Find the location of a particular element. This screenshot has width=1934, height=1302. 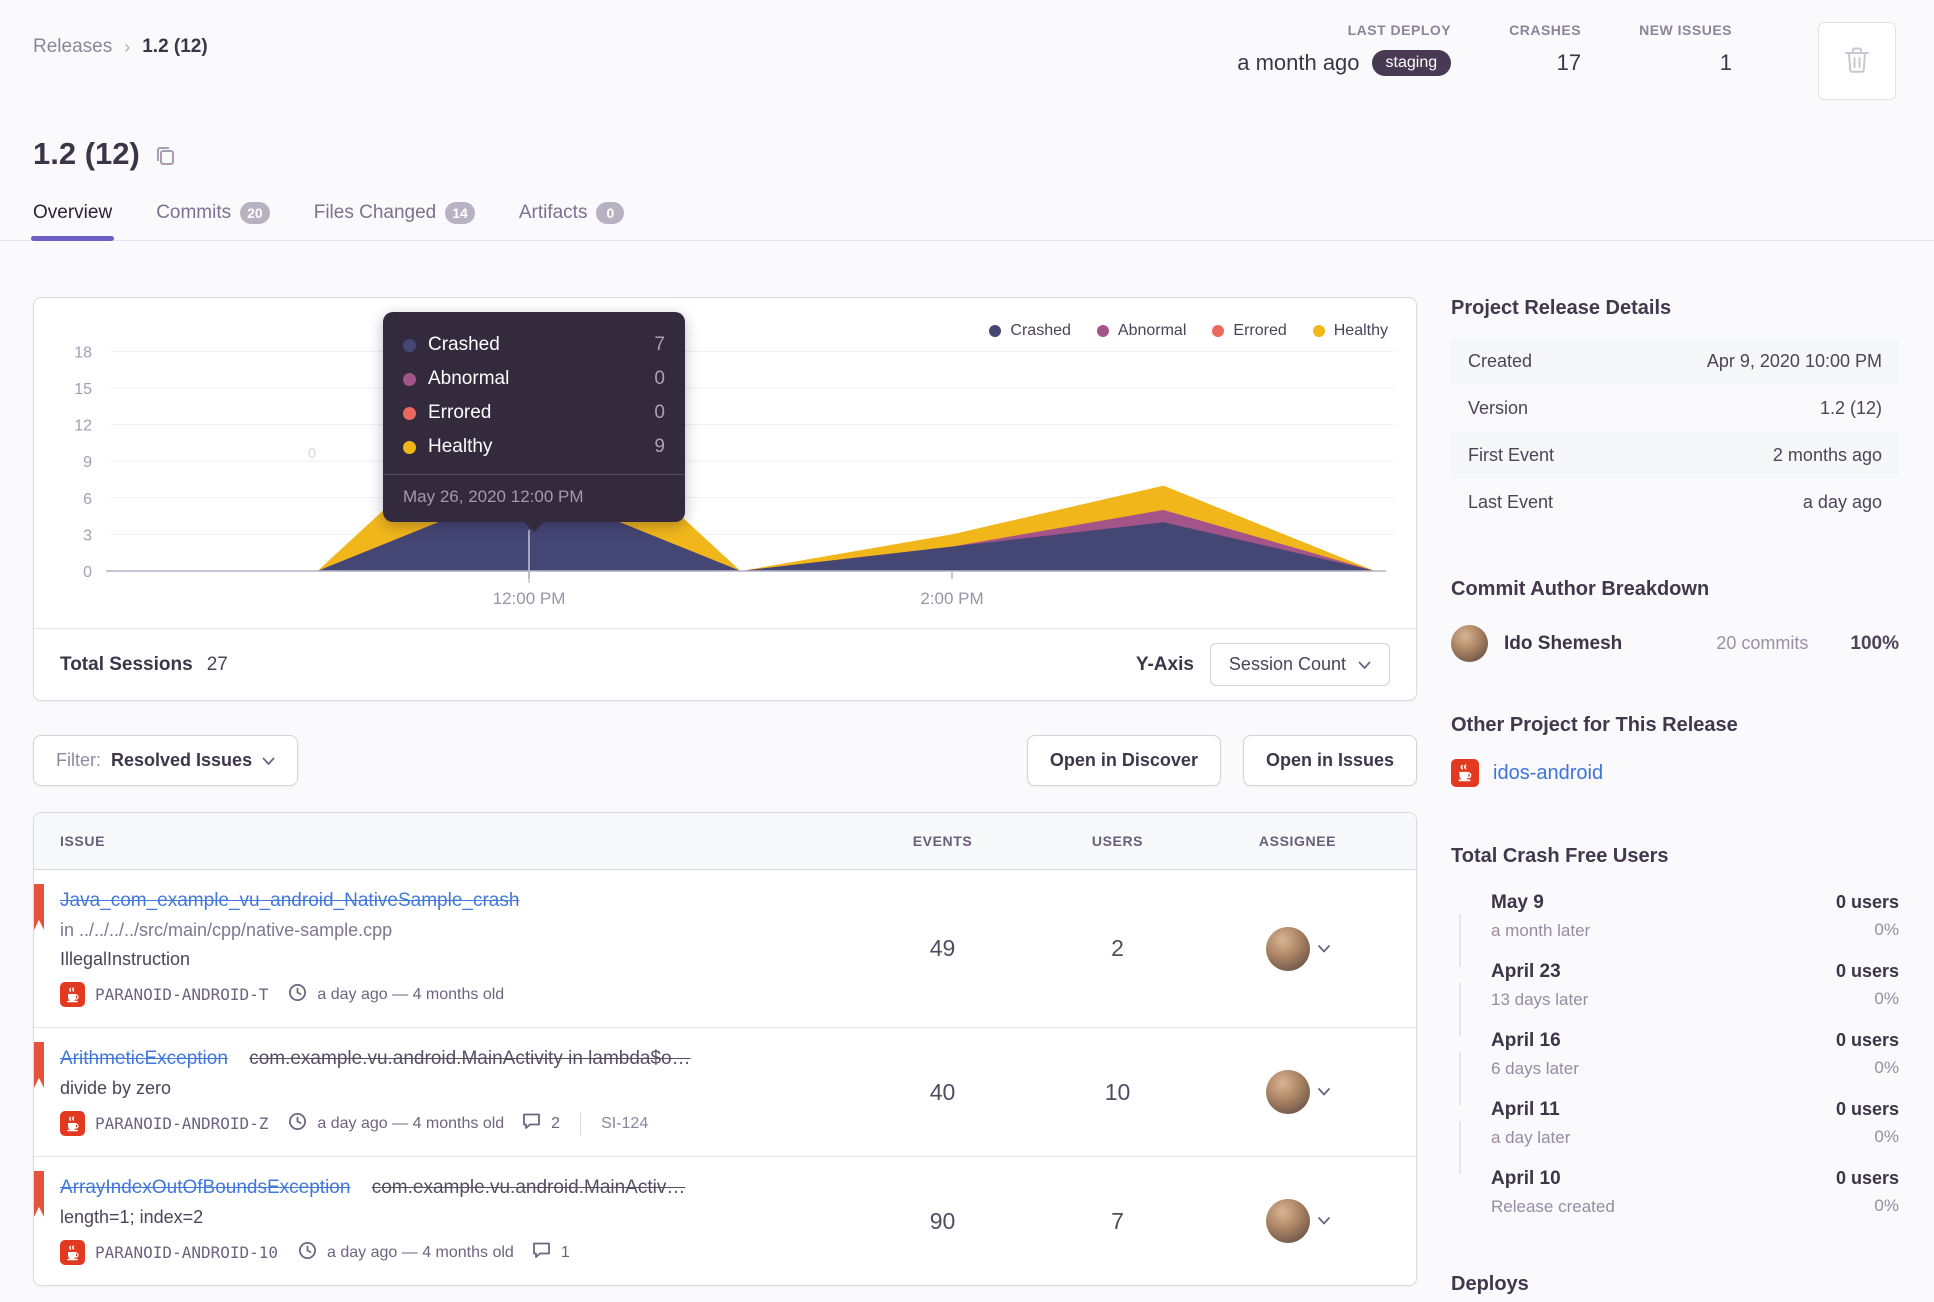

deploys-section: Deploys is located at coordinates (1675, 1284).